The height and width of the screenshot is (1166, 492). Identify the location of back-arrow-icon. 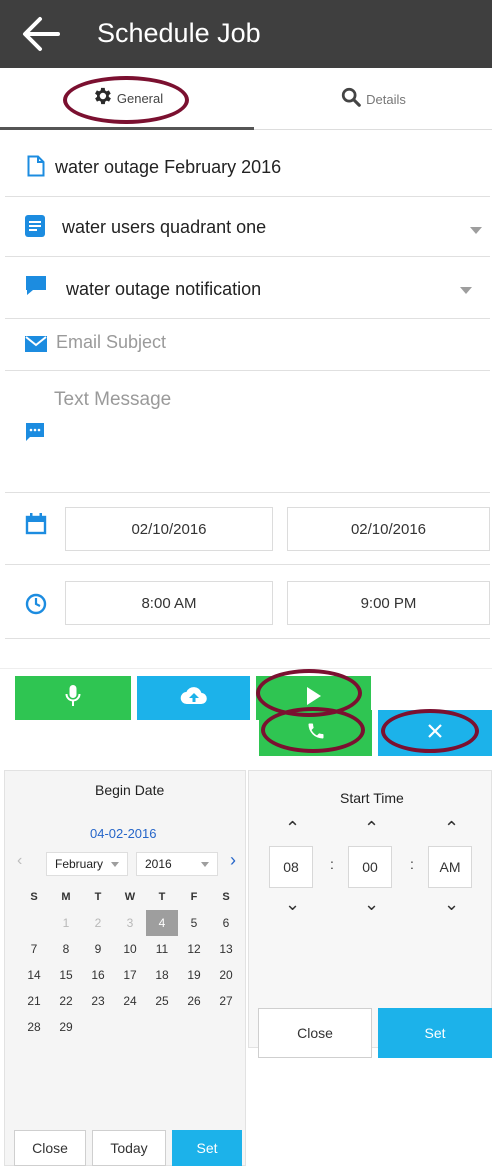
(42, 34).